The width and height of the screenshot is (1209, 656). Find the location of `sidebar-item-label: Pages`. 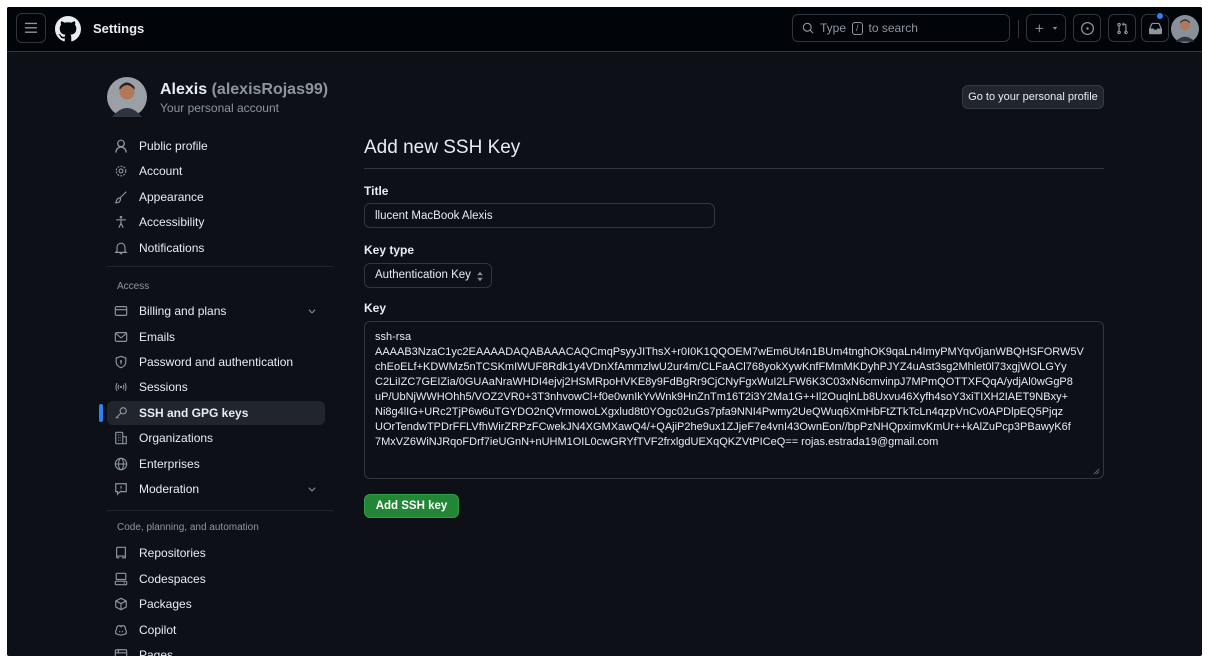

sidebar-item-label: Pages is located at coordinates (156, 652).